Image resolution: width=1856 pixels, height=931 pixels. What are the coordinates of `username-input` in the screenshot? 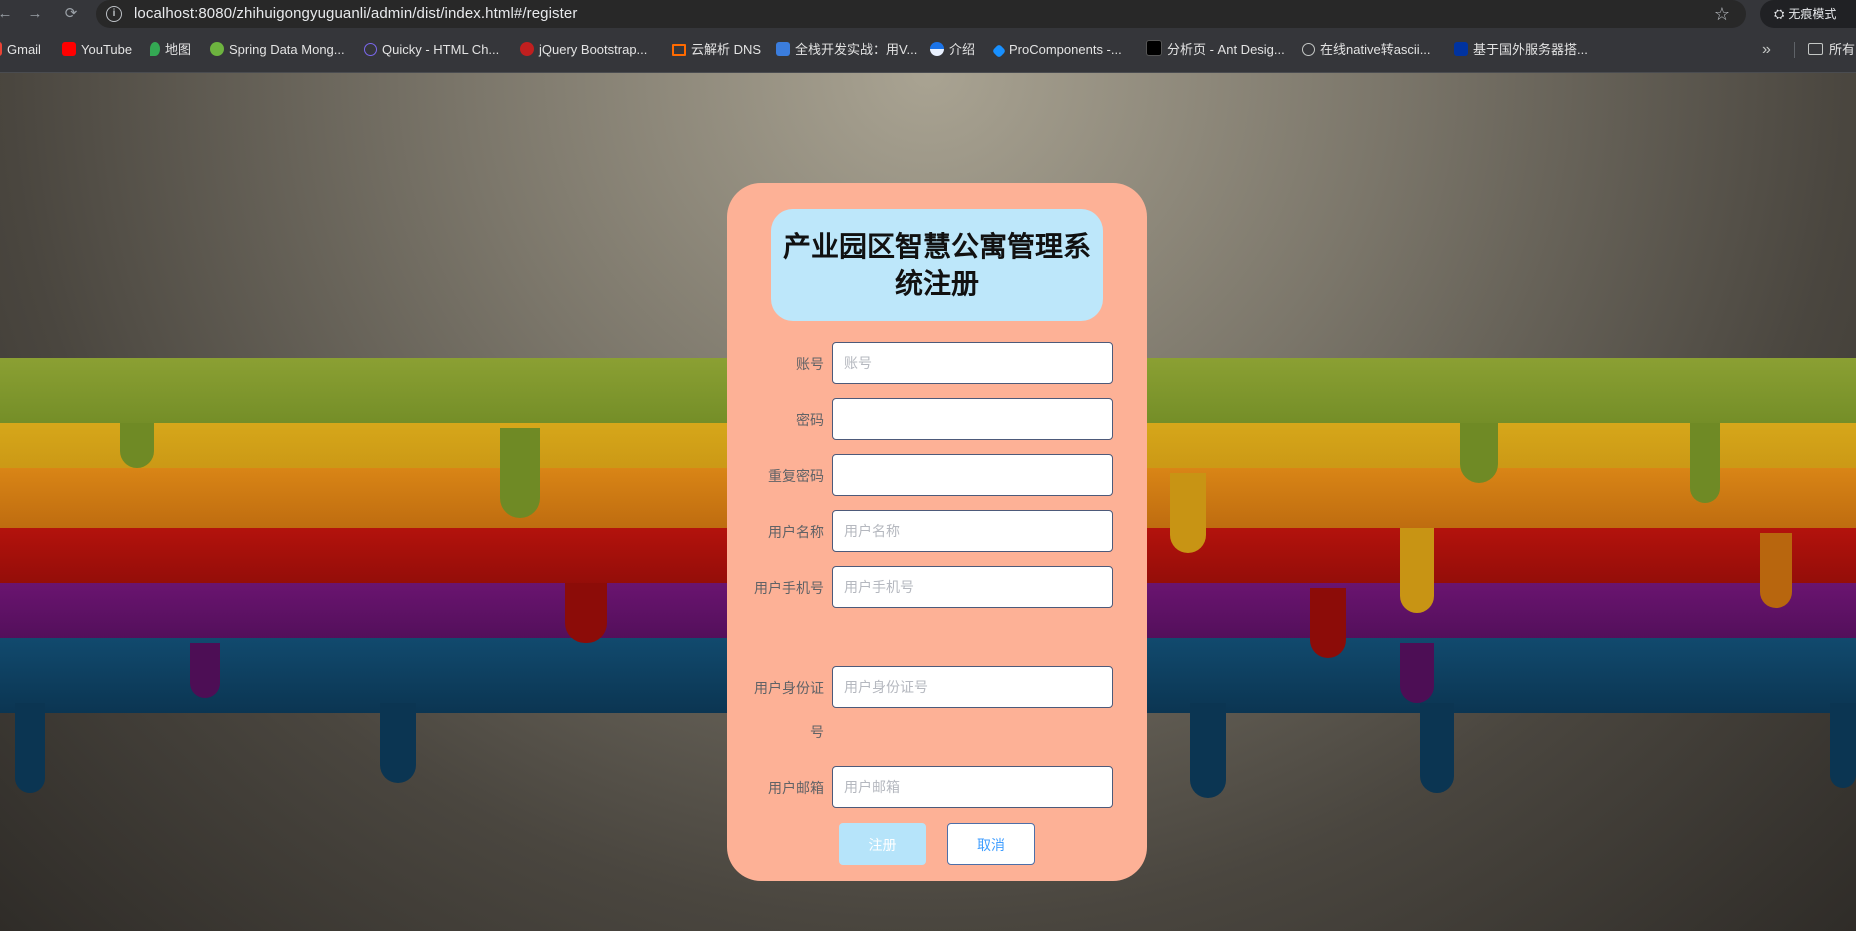 It's located at (972, 531).